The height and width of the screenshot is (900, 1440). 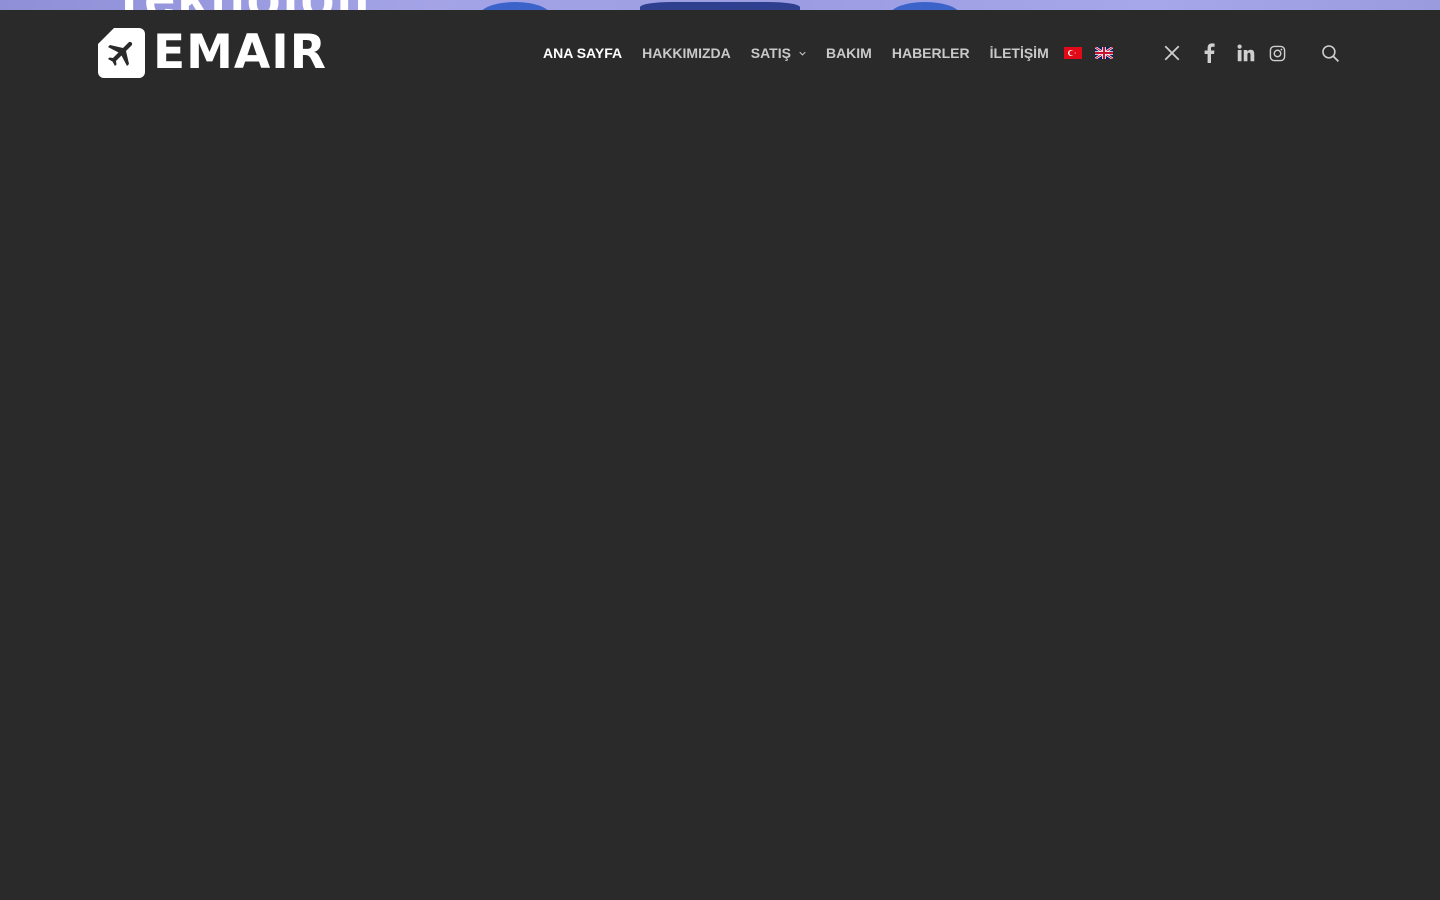 I want to click on nav-item-about: HAKKIMIZDA, so click(x=686, y=53).